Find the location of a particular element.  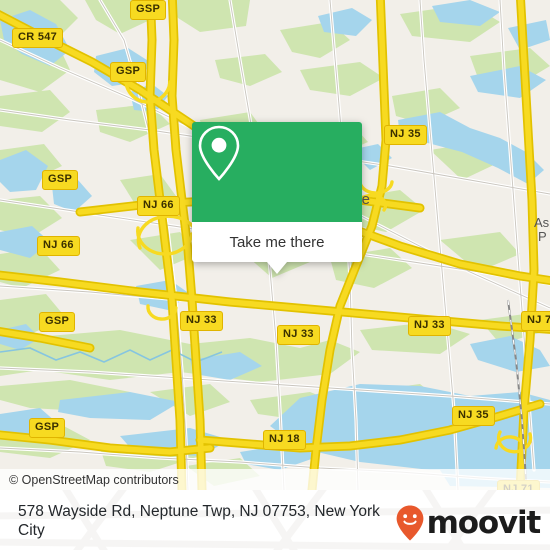

map-popup-card: Take me there is located at coordinates (277, 198).